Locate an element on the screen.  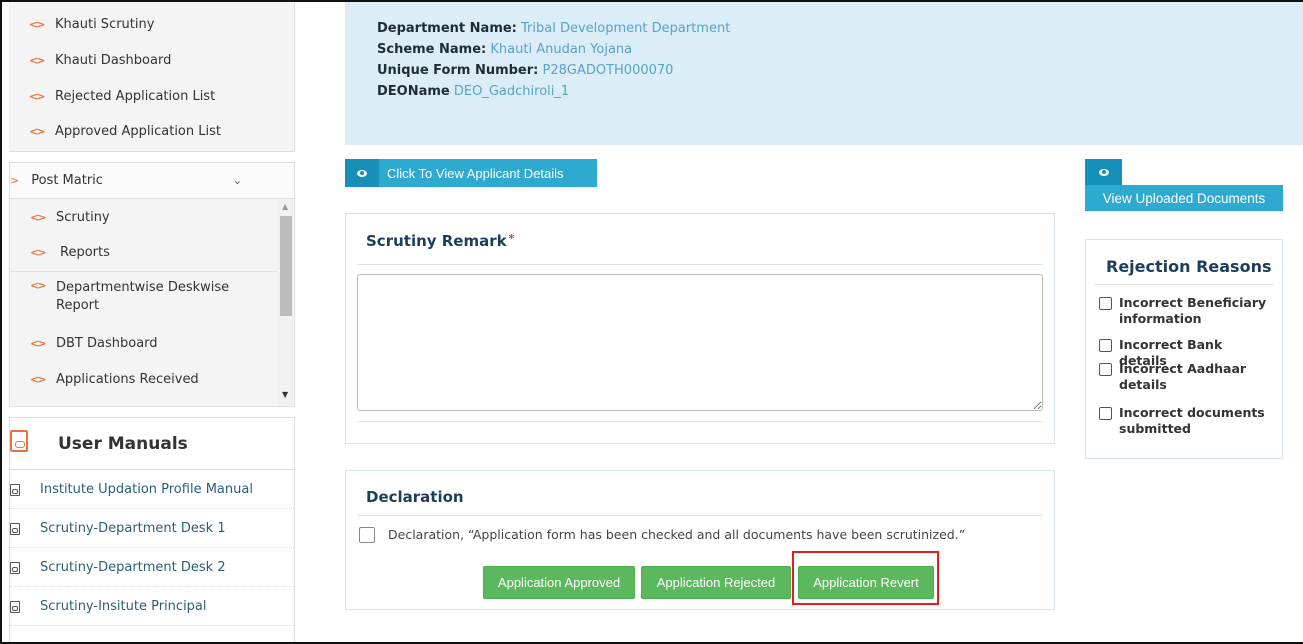
reason-documents-submitted: Incorrect documents submitted is located at coordinates (1186, 421).